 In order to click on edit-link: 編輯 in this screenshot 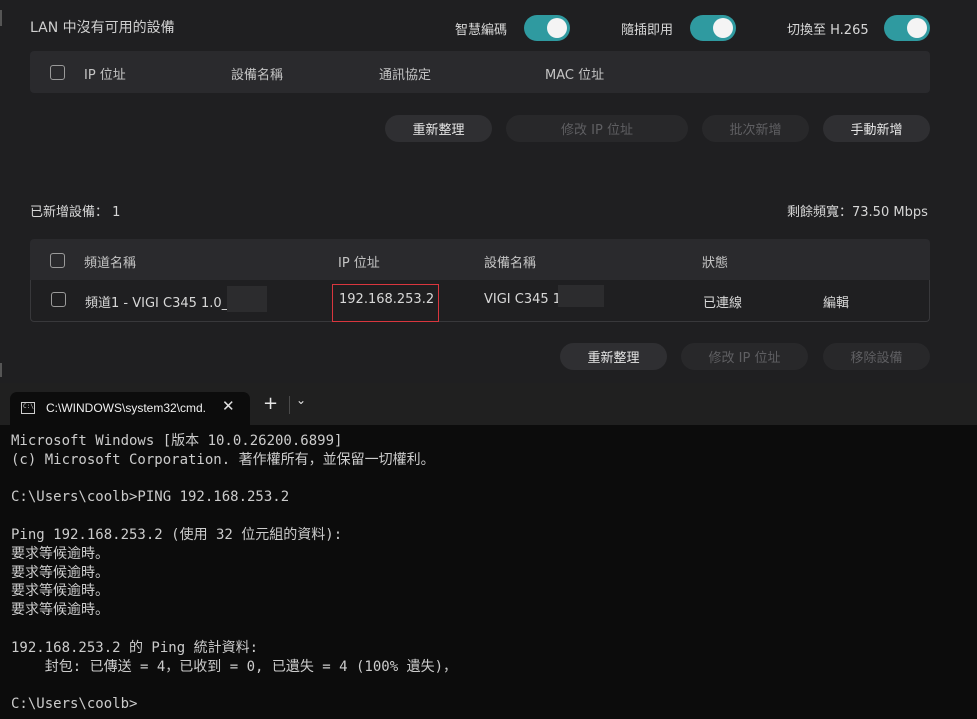, I will do `click(836, 301)`.